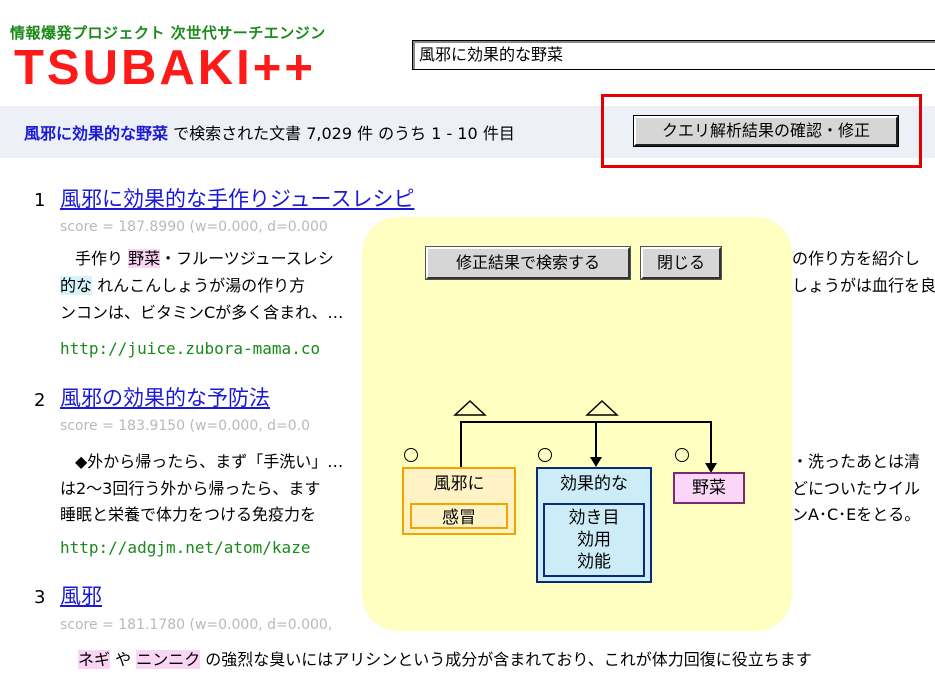 This screenshot has height=675, width=935. What do you see at coordinates (594, 484) in the screenshot?
I see `node-head: 効果的な` at bounding box center [594, 484].